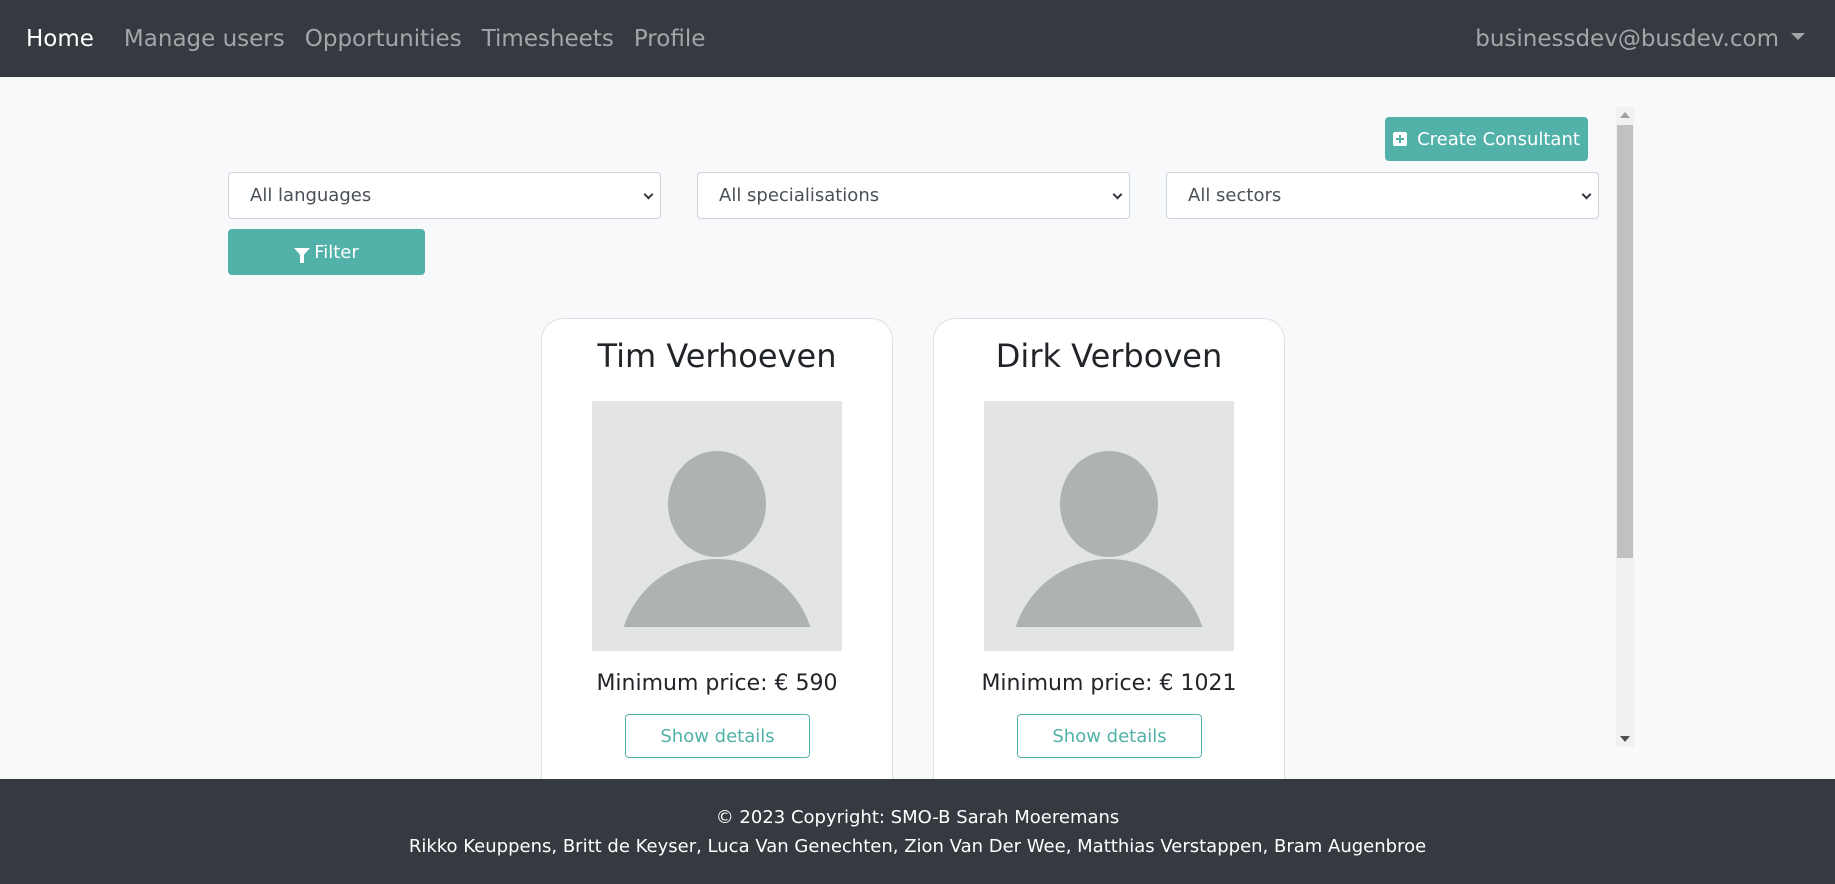 This screenshot has height=884, width=1835. I want to click on scrollbar-thumb, so click(1625, 341).